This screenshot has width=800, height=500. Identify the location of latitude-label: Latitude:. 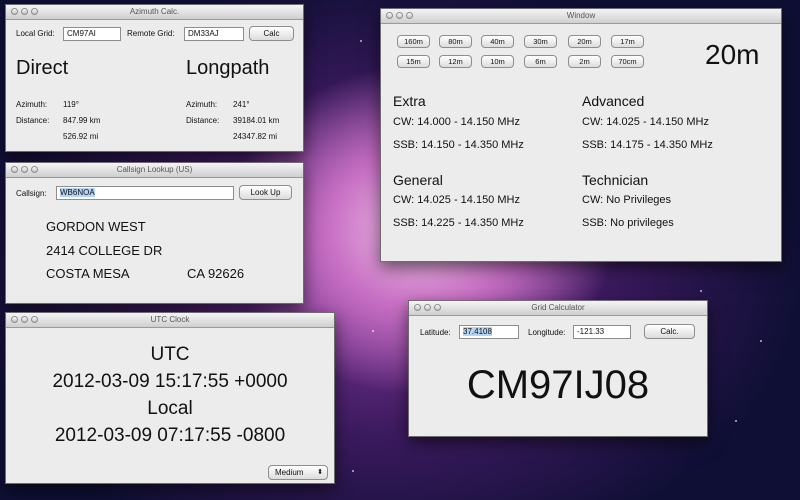
(435, 332).